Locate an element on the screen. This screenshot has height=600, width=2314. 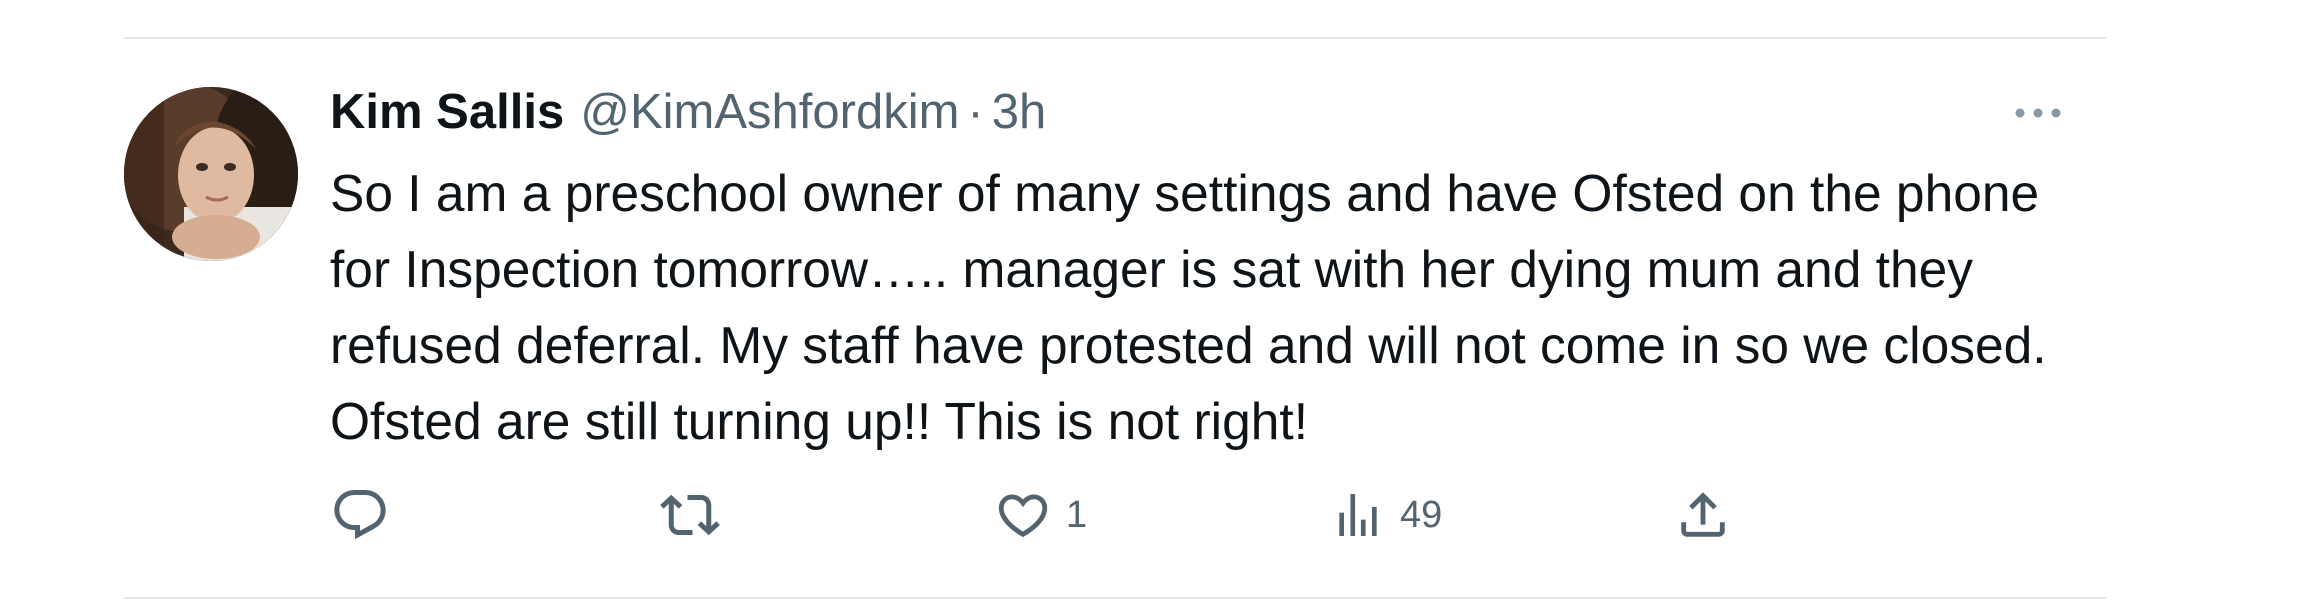
author-handle: @KimAshfordkim is located at coordinates (769, 112).